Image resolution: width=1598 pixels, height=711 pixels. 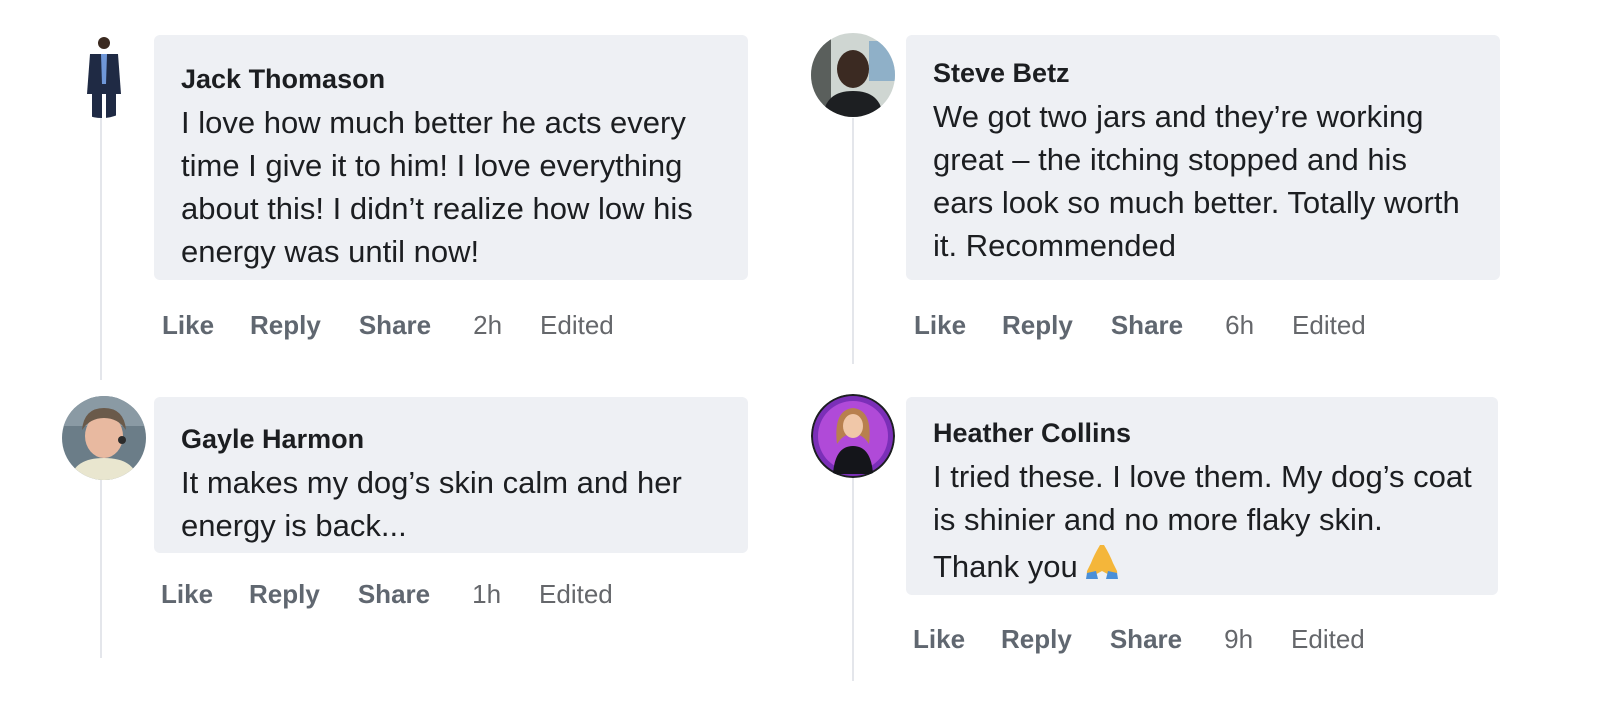 I want to click on comment-actions: Like Reply Share 1h Edited, so click(x=387, y=594).